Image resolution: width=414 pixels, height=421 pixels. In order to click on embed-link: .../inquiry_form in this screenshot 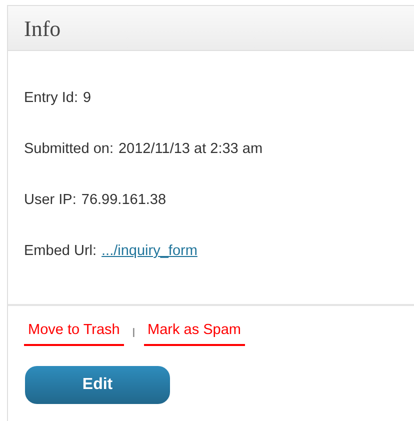, I will do `click(150, 251)`.